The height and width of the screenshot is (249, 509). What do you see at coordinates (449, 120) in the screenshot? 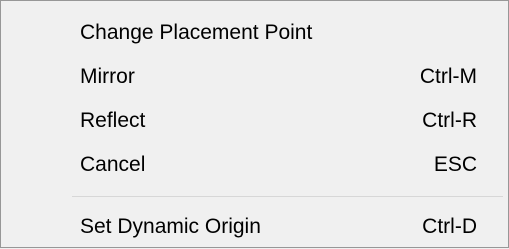
I see `menu-item-shortcut: Ctrl-R` at bounding box center [449, 120].